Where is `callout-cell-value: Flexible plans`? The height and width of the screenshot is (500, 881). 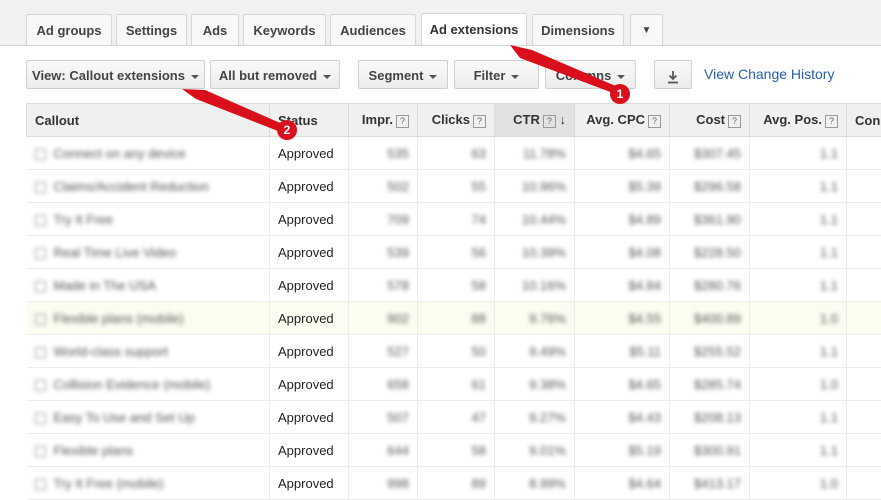
callout-cell-value: Flexible plans is located at coordinates (94, 450).